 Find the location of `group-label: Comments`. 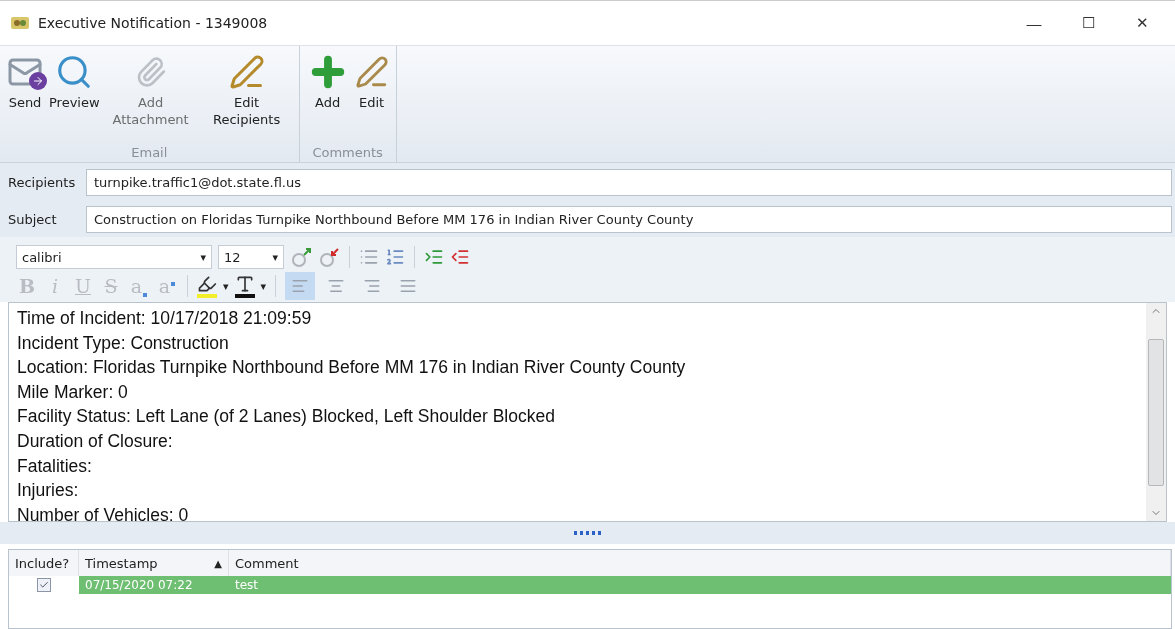

group-label: Comments is located at coordinates (347, 152).